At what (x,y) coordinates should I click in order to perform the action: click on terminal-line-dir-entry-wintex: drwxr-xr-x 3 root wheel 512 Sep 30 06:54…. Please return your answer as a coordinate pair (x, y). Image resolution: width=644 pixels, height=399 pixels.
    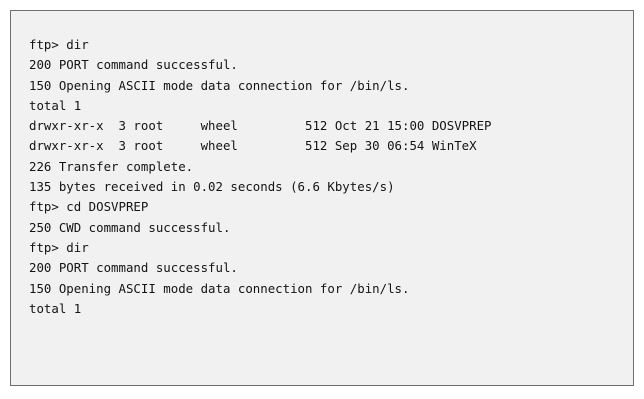
    Looking at the image, I should click on (253, 146).